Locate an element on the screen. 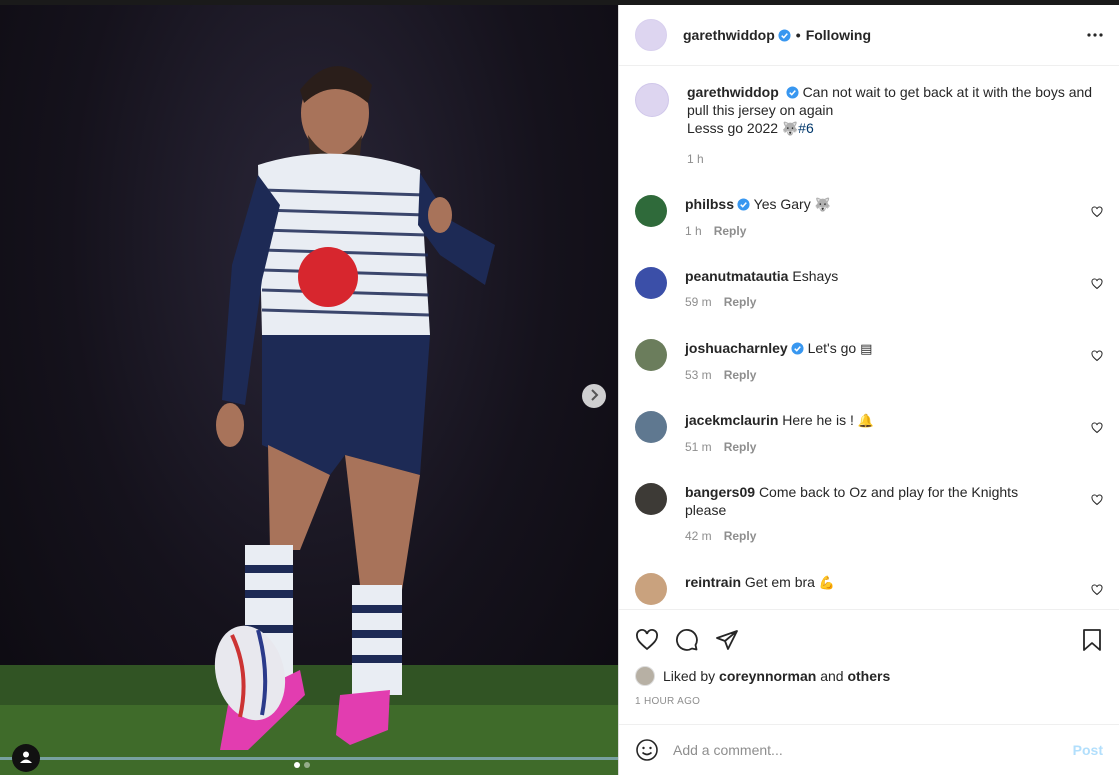 The image size is (1119, 775). comment-row: reintrain Get em bra 💪 is located at coordinates (869, 591).